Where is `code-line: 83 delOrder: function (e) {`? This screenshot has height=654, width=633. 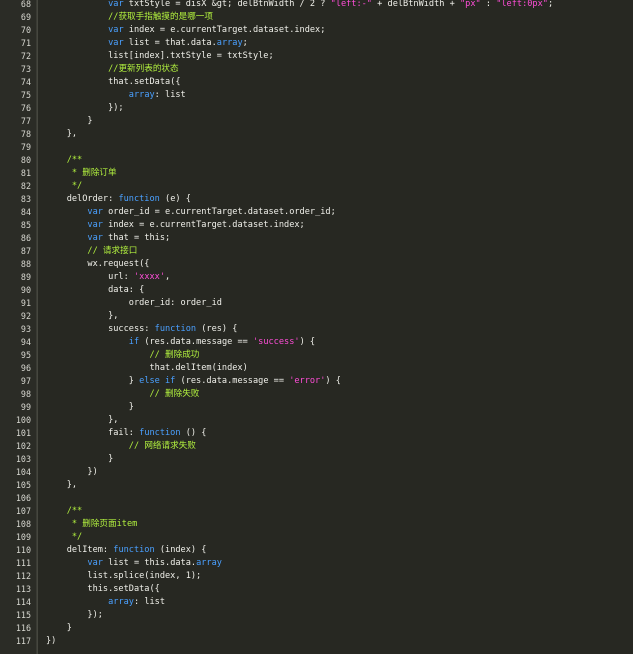
code-line: 83 delOrder: function (e) { is located at coordinates (316, 199).